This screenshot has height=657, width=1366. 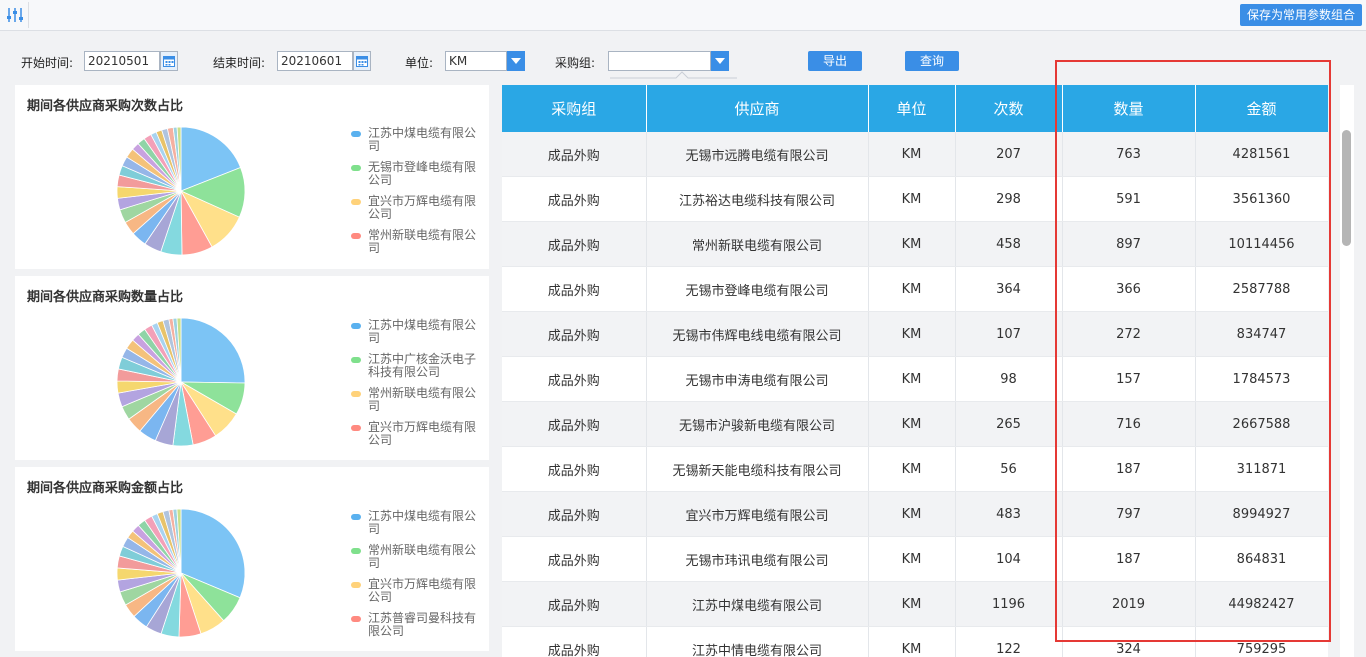 What do you see at coordinates (1009, 559) in the screenshot?
I see `cell-count: 104` at bounding box center [1009, 559].